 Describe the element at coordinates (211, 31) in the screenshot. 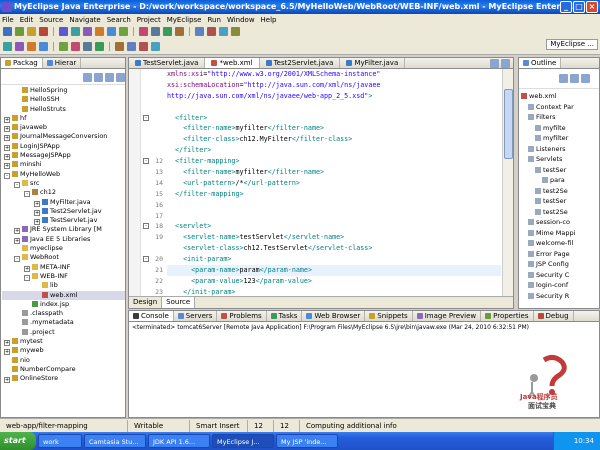

I see `deploy-icon` at that location.